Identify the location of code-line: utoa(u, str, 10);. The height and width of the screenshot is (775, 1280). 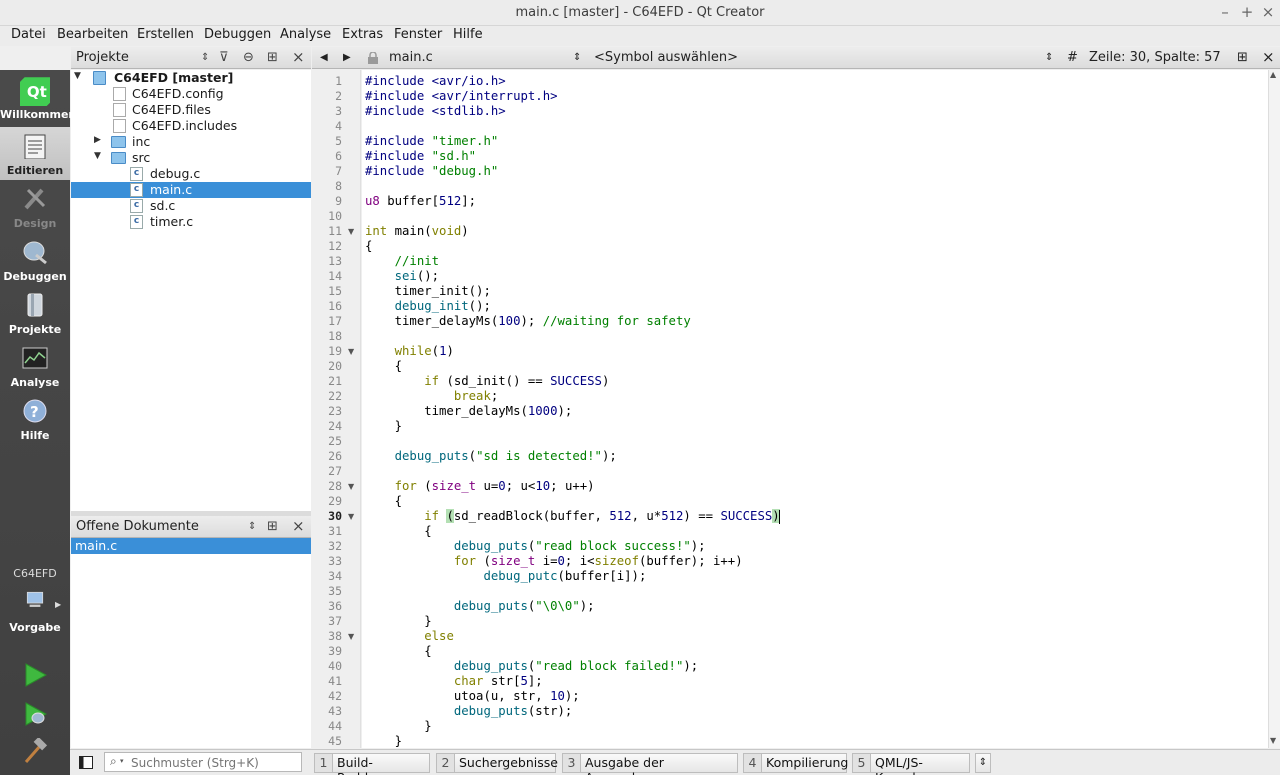
(472, 696).